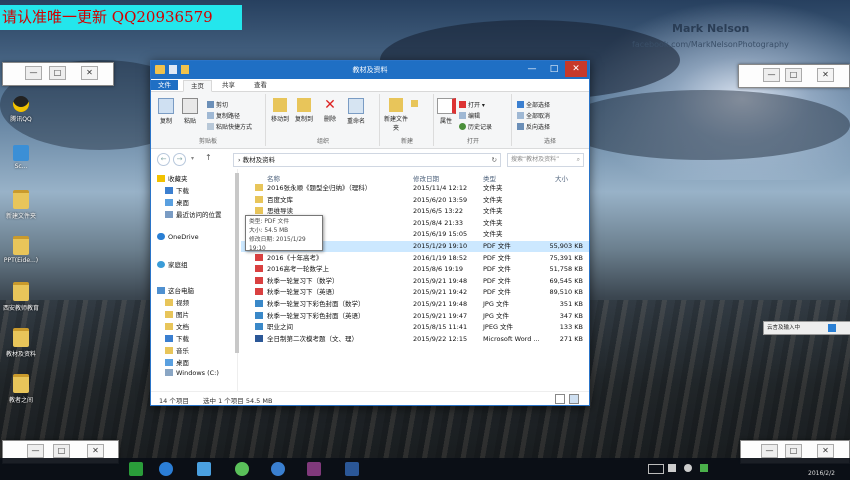  Describe the element at coordinates (278, 469) in the screenshot. I see `taskbar-app-blue` at that location.